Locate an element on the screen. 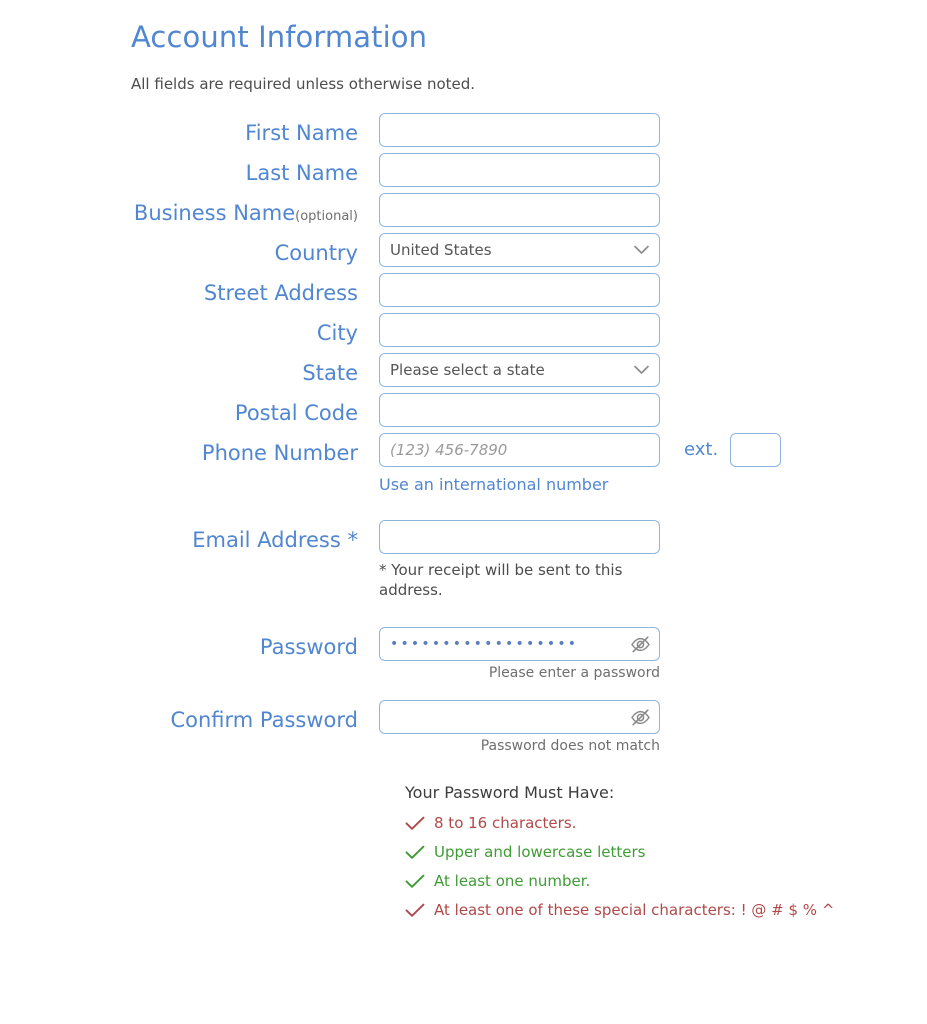 The height and width of the screenshot is (1024, 927). form-row-last-name: Last Name is located at coordinates (463, 169).